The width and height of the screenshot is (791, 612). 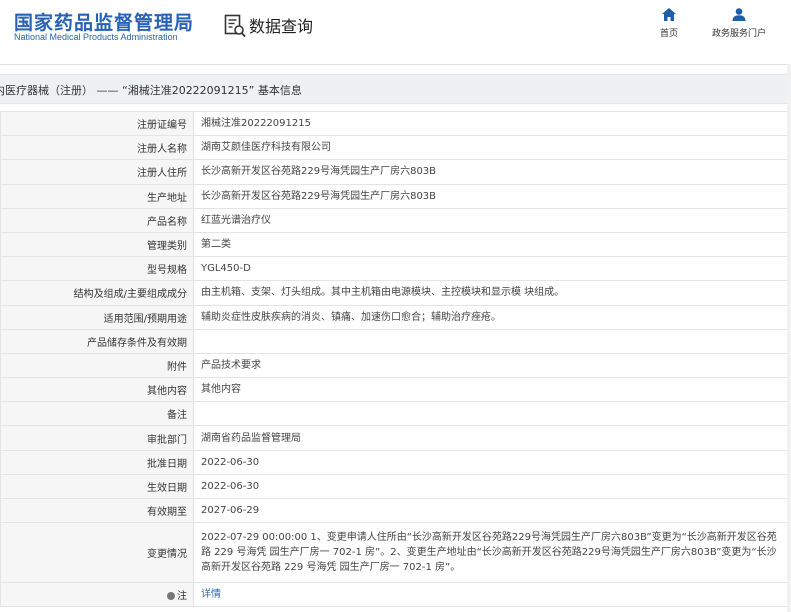 What do you see at coordinates (97, 196) in the screenshot?
I see `field-label: 生产地址` at bounding box center [97, 196].